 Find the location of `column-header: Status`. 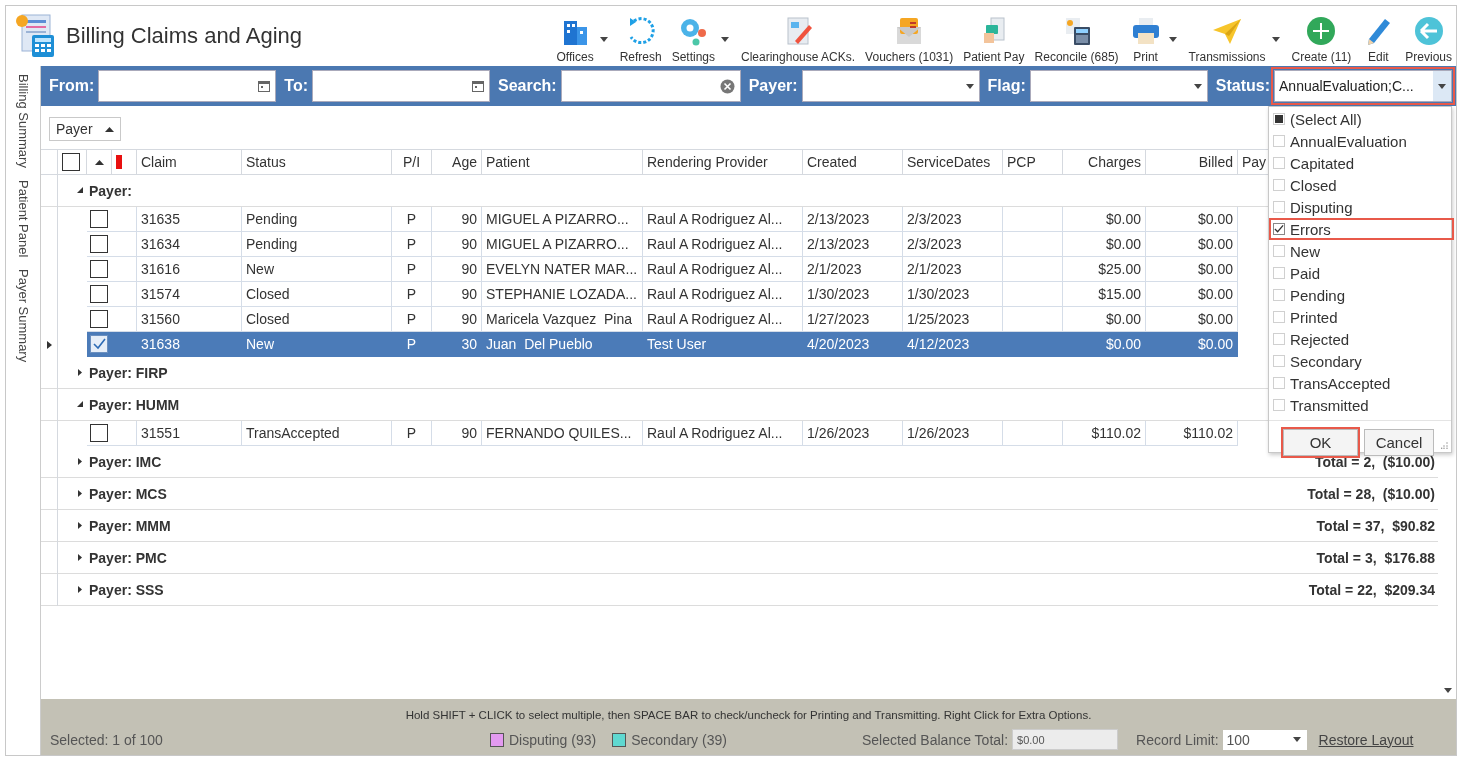

column-header: Status is located at coordinates (317, 162).